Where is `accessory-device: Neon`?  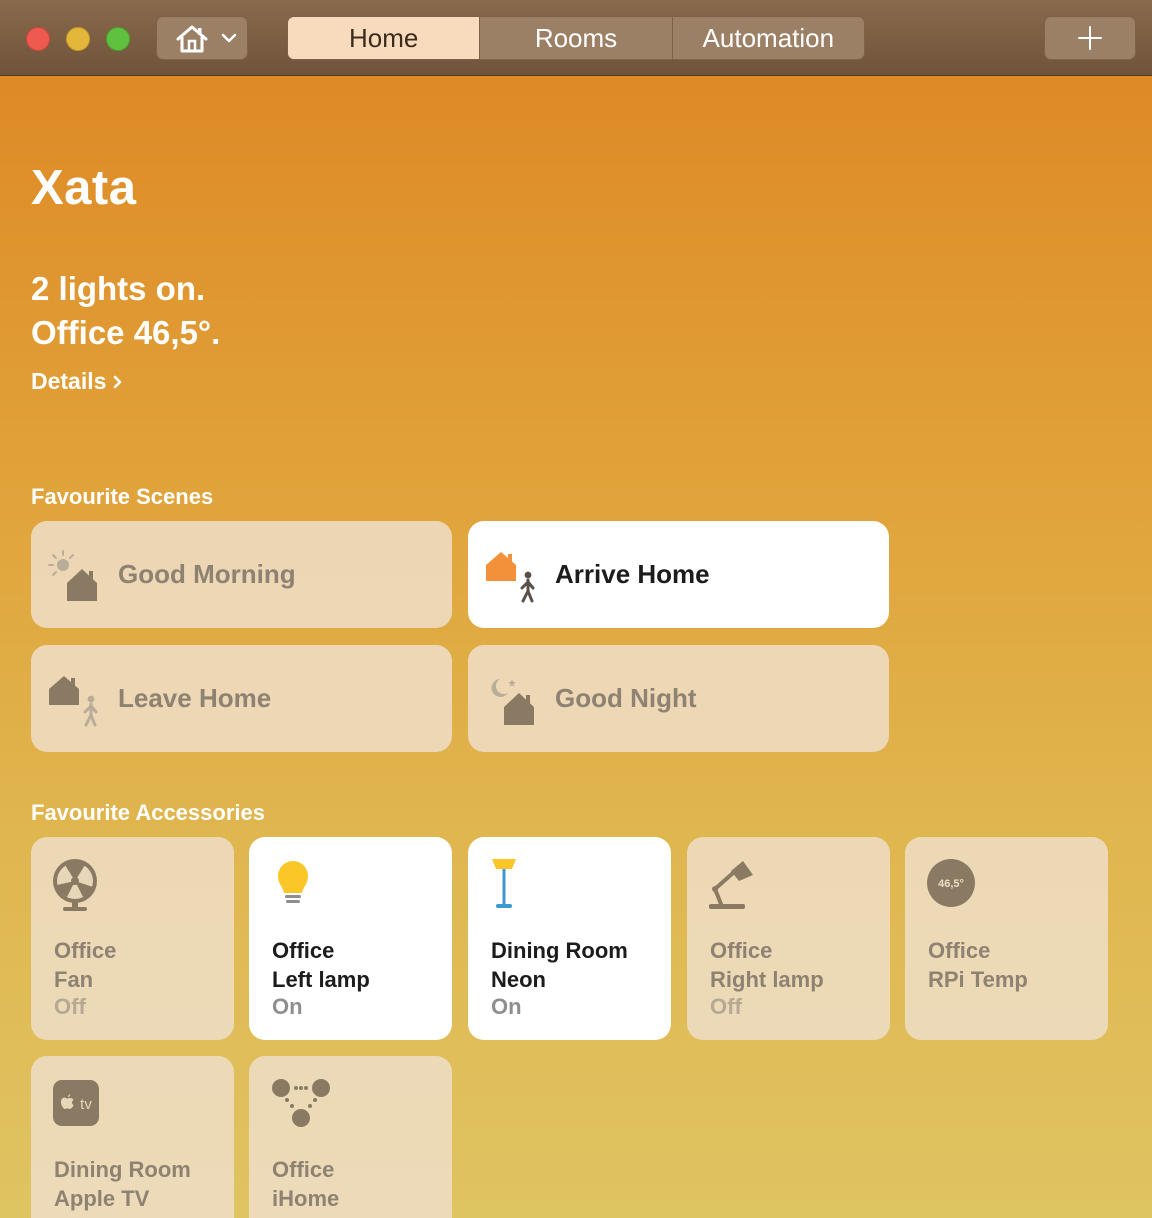
accessory-device: Neon is located at coordinates (518, 979).